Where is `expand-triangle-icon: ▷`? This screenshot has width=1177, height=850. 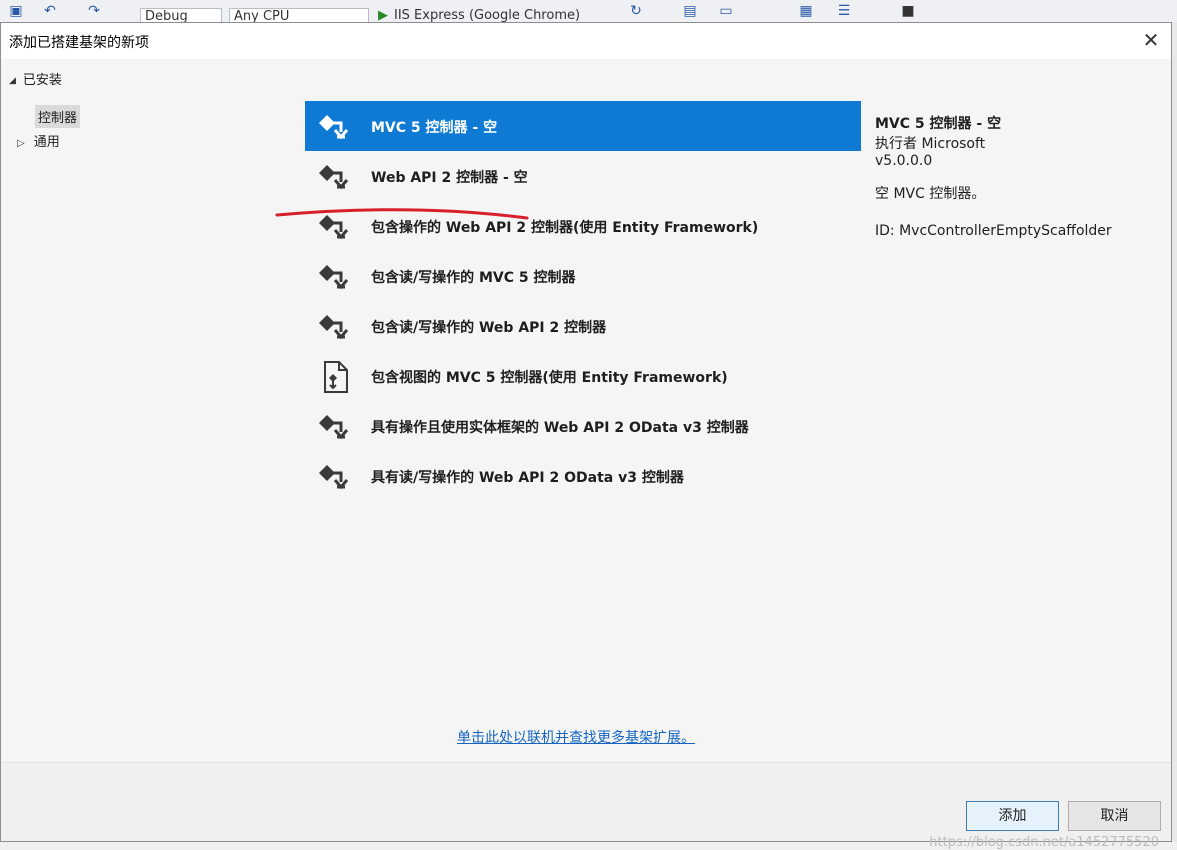
expand-triangle-icon: ▷ is located at coordinates (21, 143).